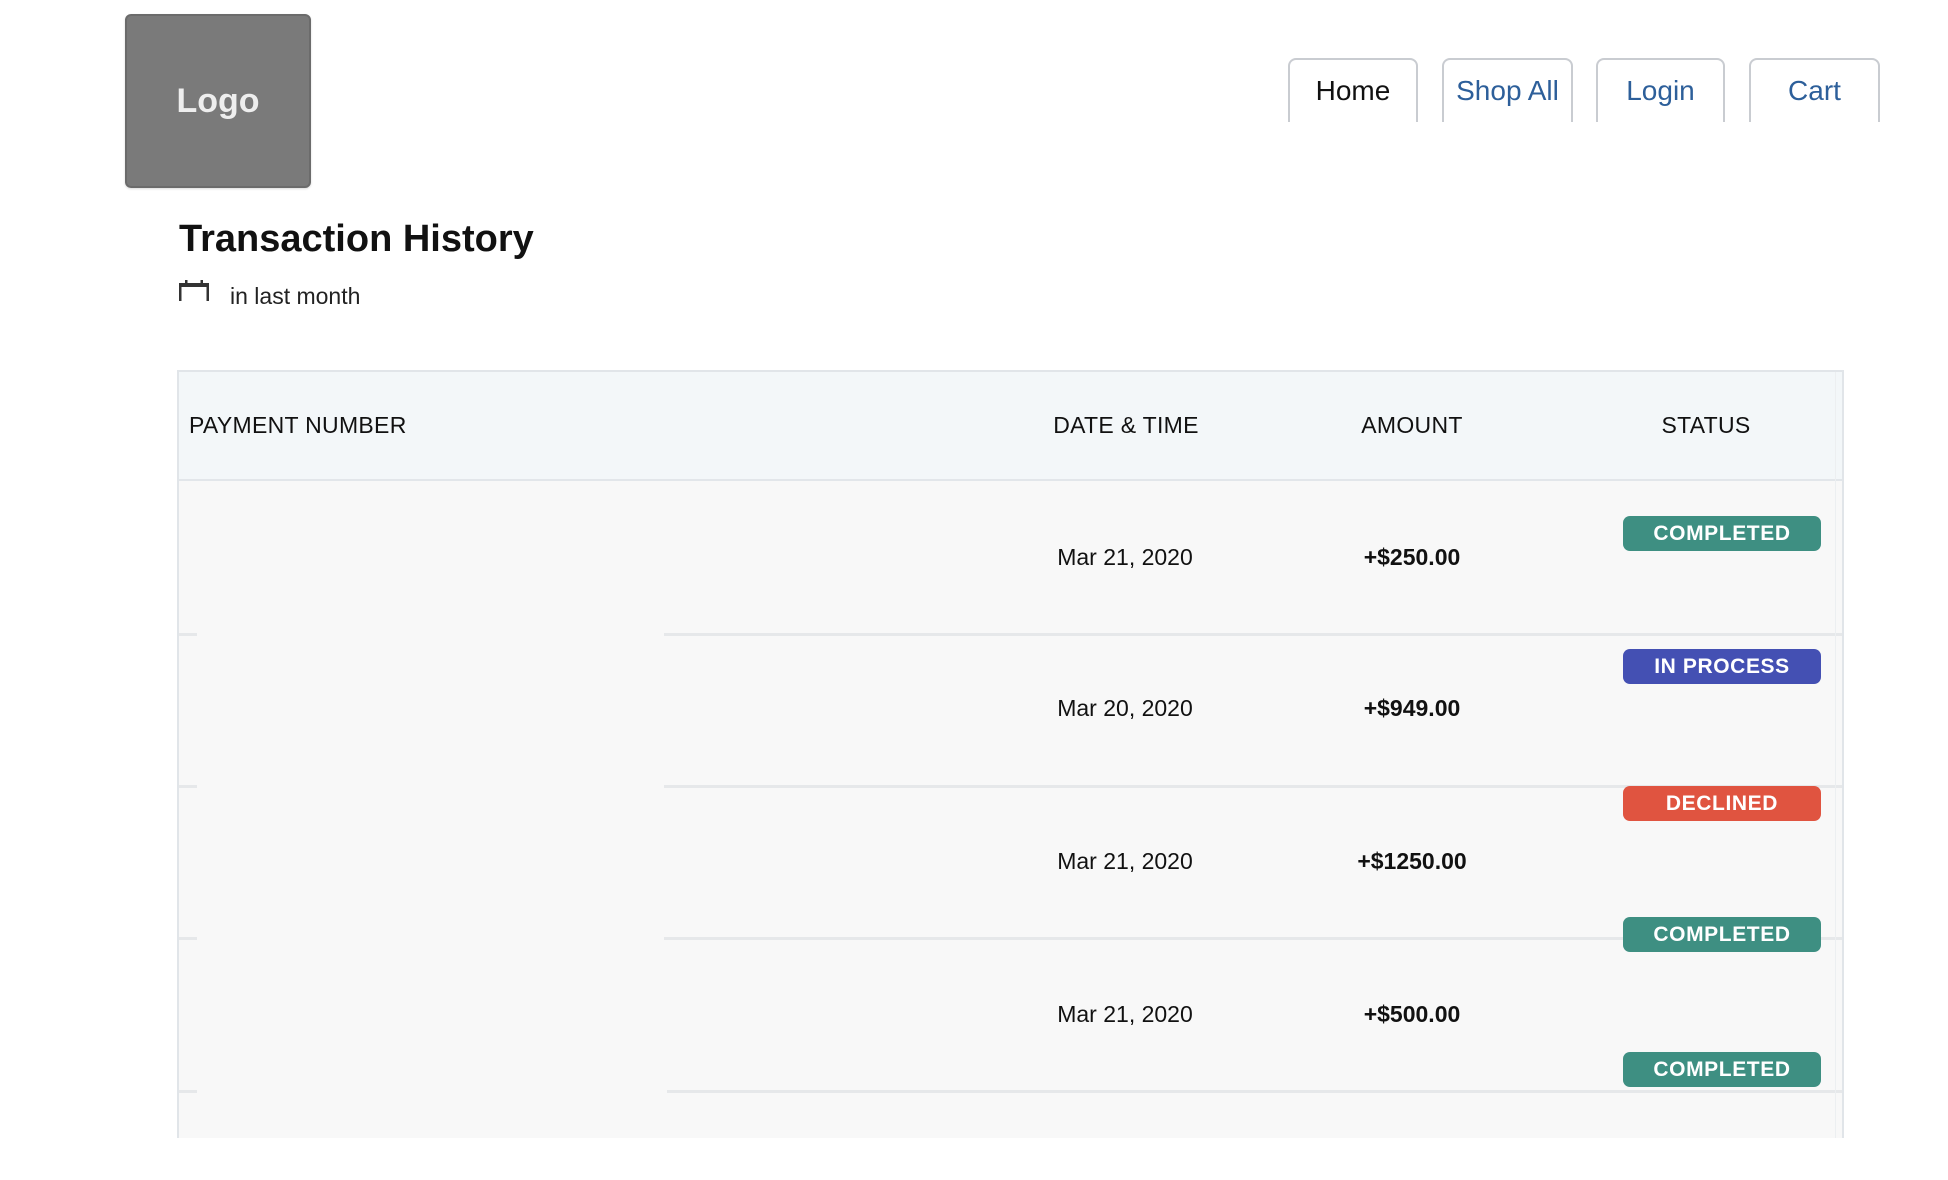 This screenshot has height=1180, width=1948. Describe the element at coordinates (1126, 425) in the screenshot. I see `column-header-date-time: DATE & TIME` at that location.